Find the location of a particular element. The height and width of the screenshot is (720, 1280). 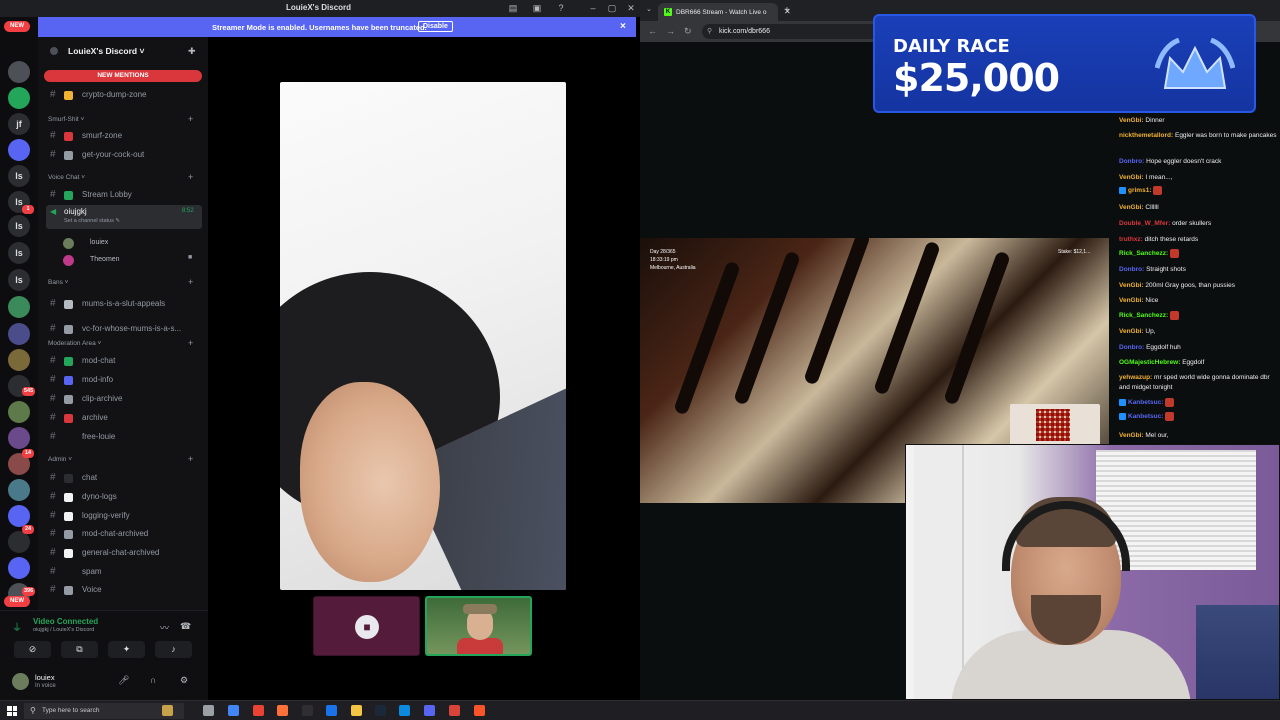

channel-item: # mums-is-a-slut-appeals is located at coordinates (124, 304).